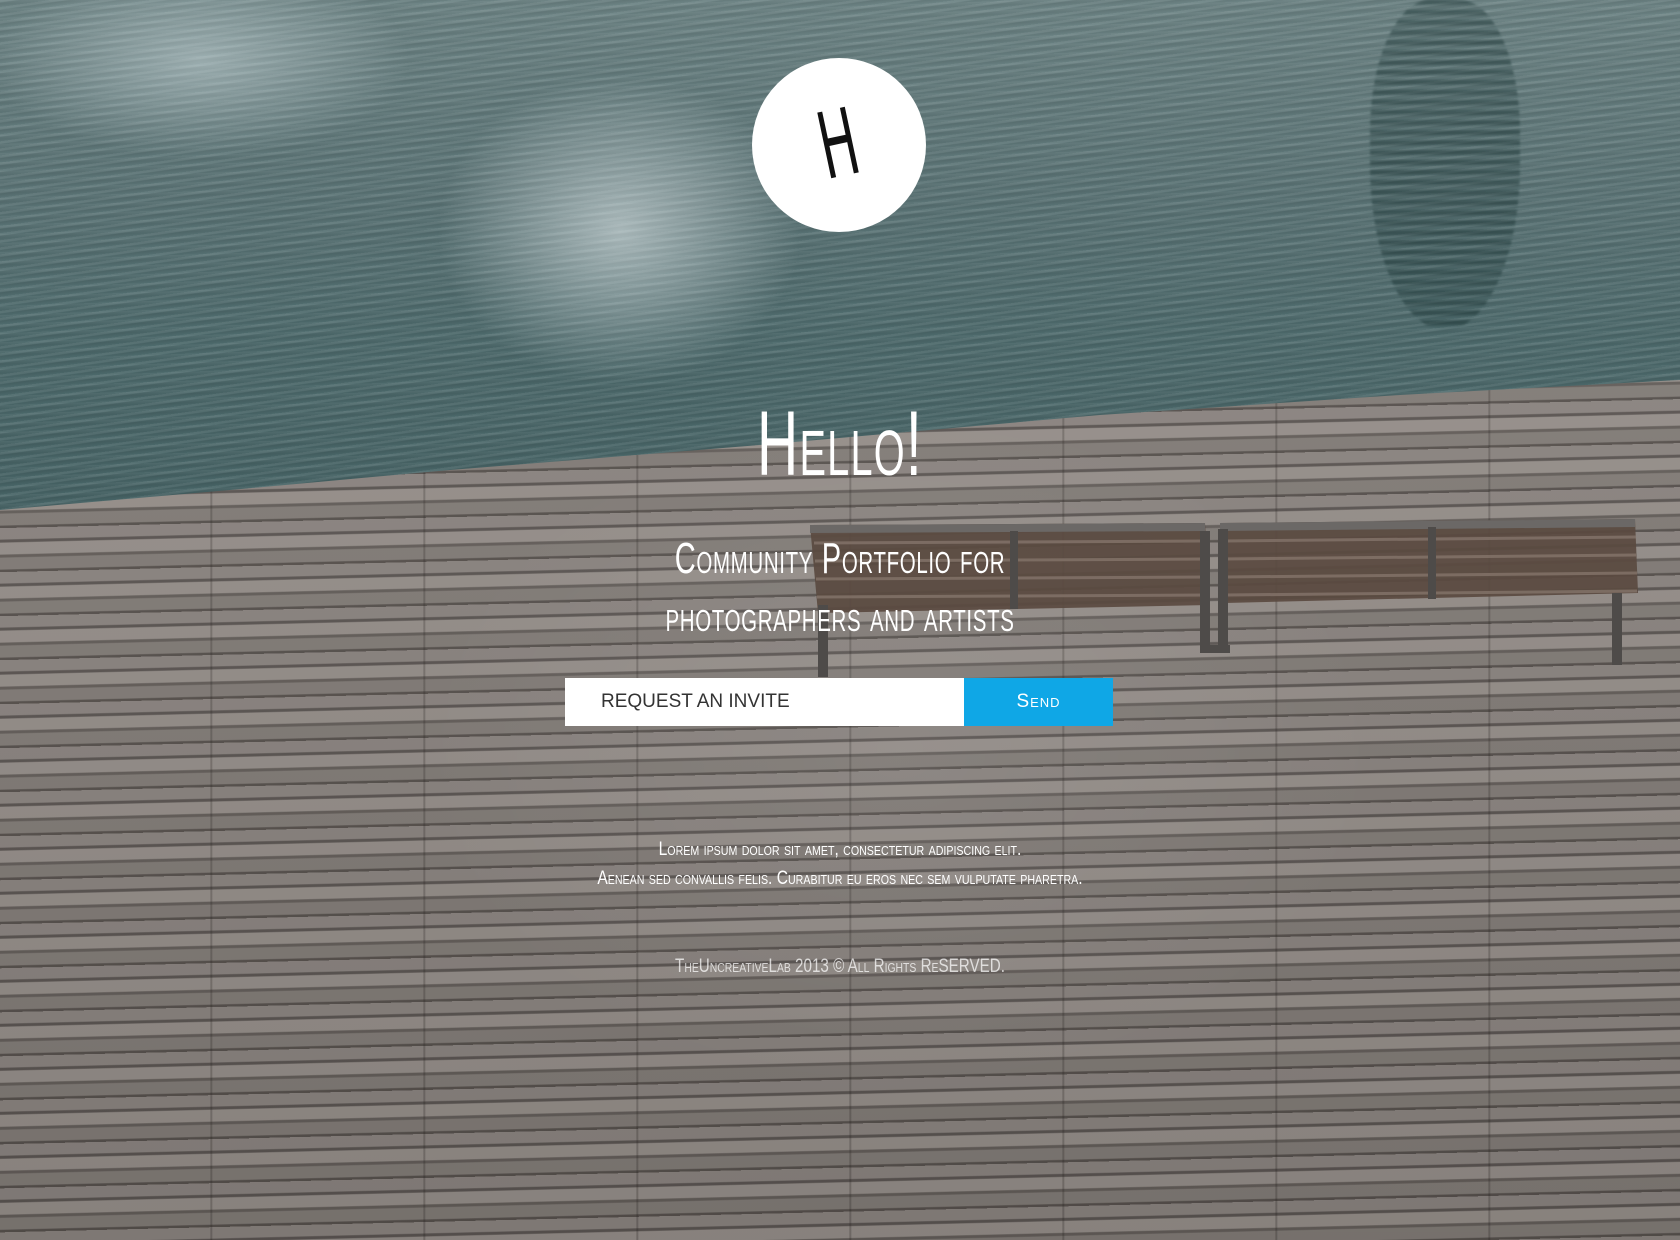 Image resolution: width=1680 pixels, height=1240 pixels. I want to click on invite-form: Send, so click(839, 702).